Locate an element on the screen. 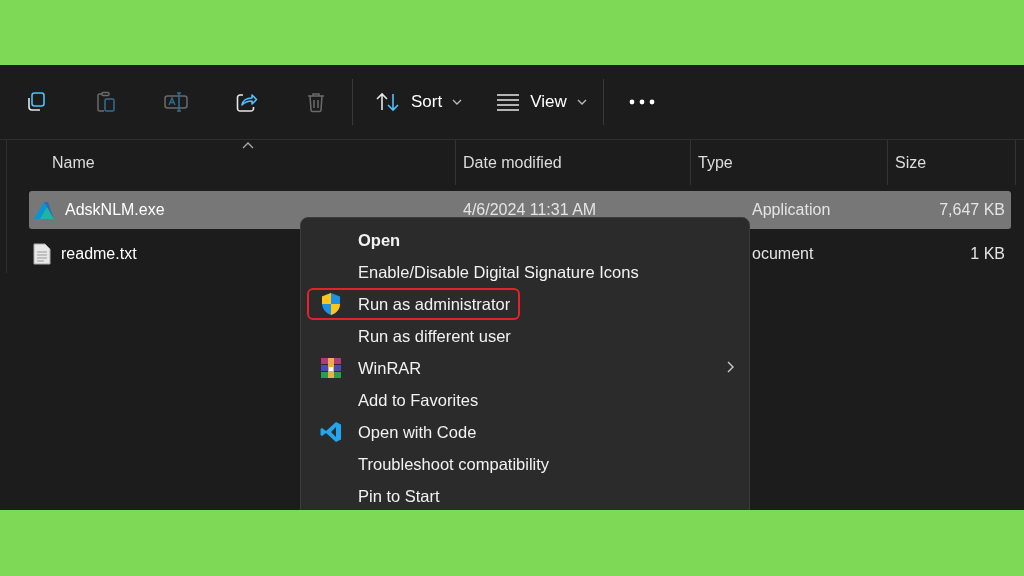  type-text: Application is located at coordinates (791, 210).